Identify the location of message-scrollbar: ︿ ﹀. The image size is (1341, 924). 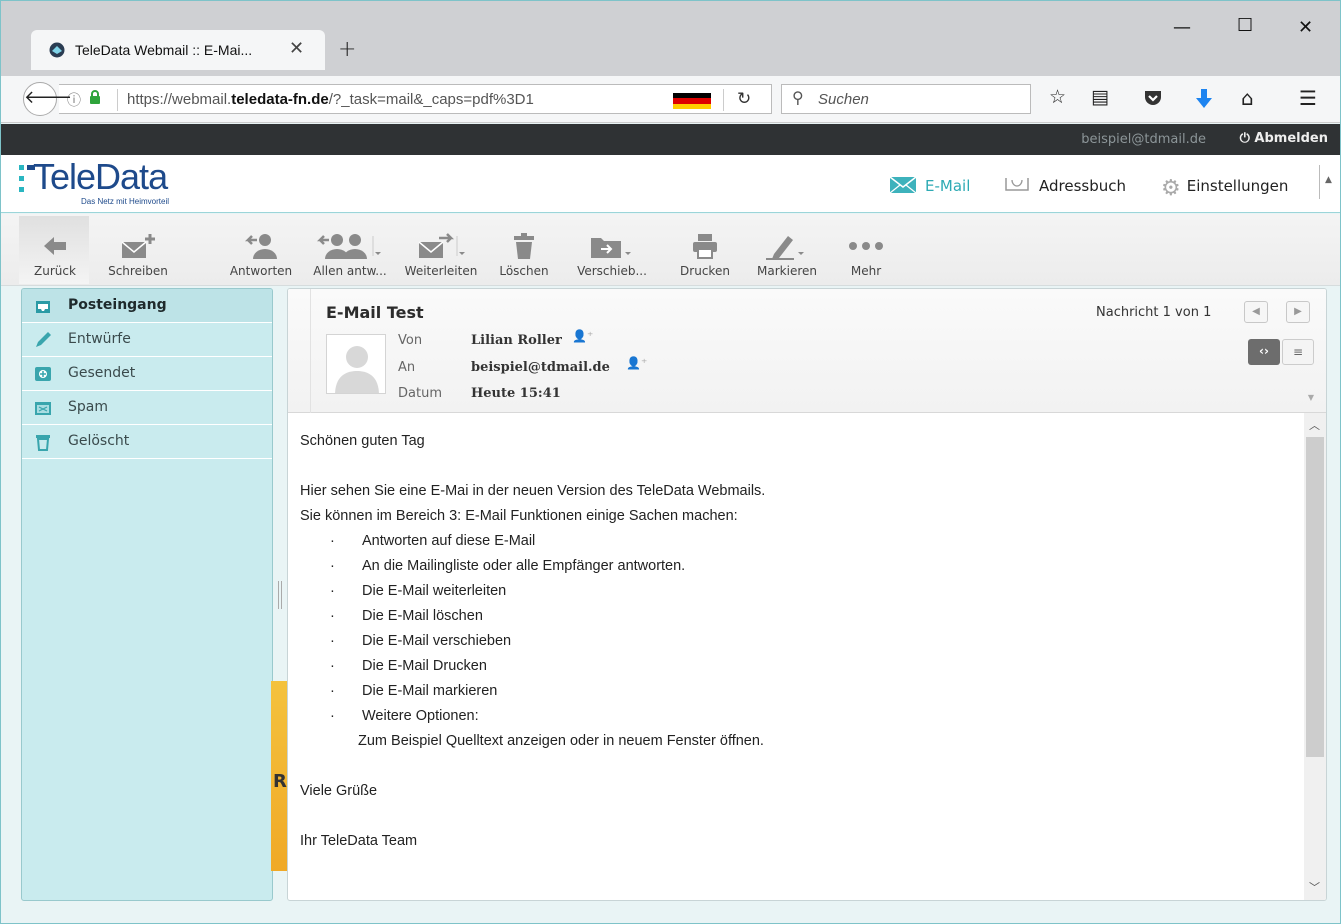
(1315, 656).